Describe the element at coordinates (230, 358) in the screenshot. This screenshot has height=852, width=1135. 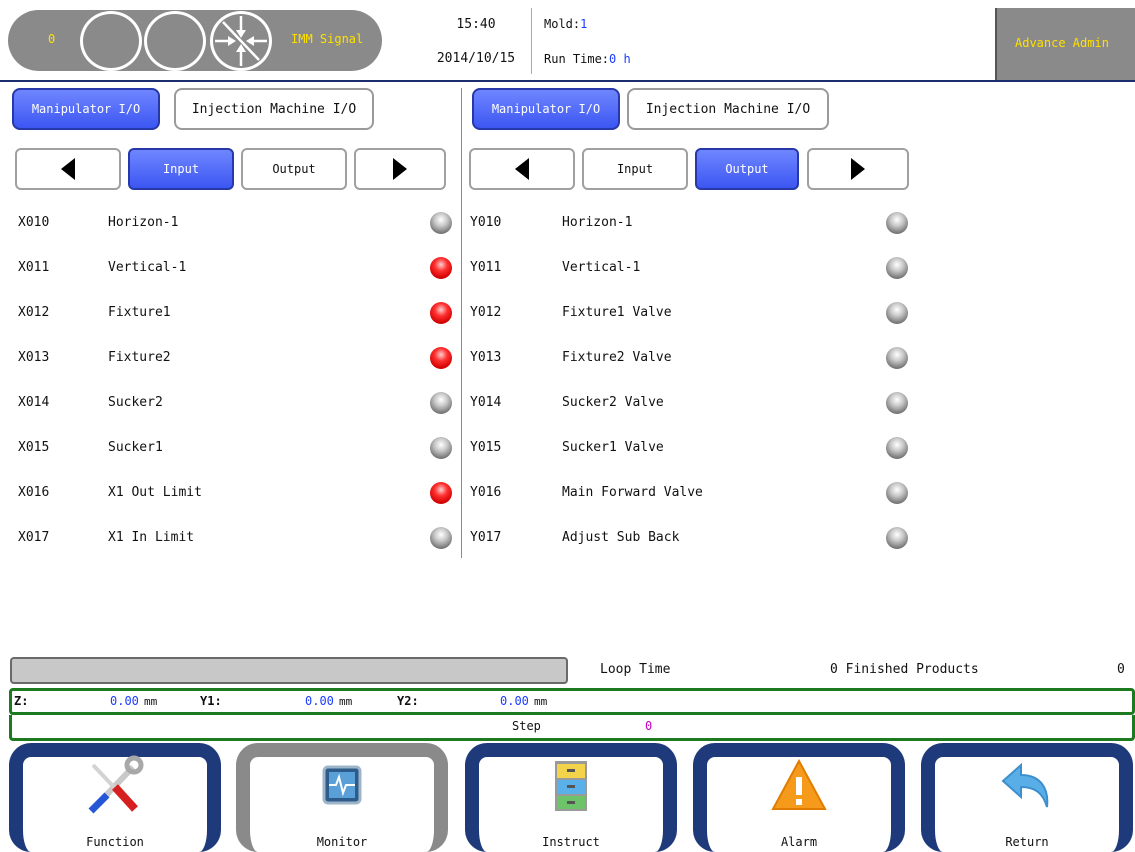
I see `io-row: X013 Fixture2` at that location.